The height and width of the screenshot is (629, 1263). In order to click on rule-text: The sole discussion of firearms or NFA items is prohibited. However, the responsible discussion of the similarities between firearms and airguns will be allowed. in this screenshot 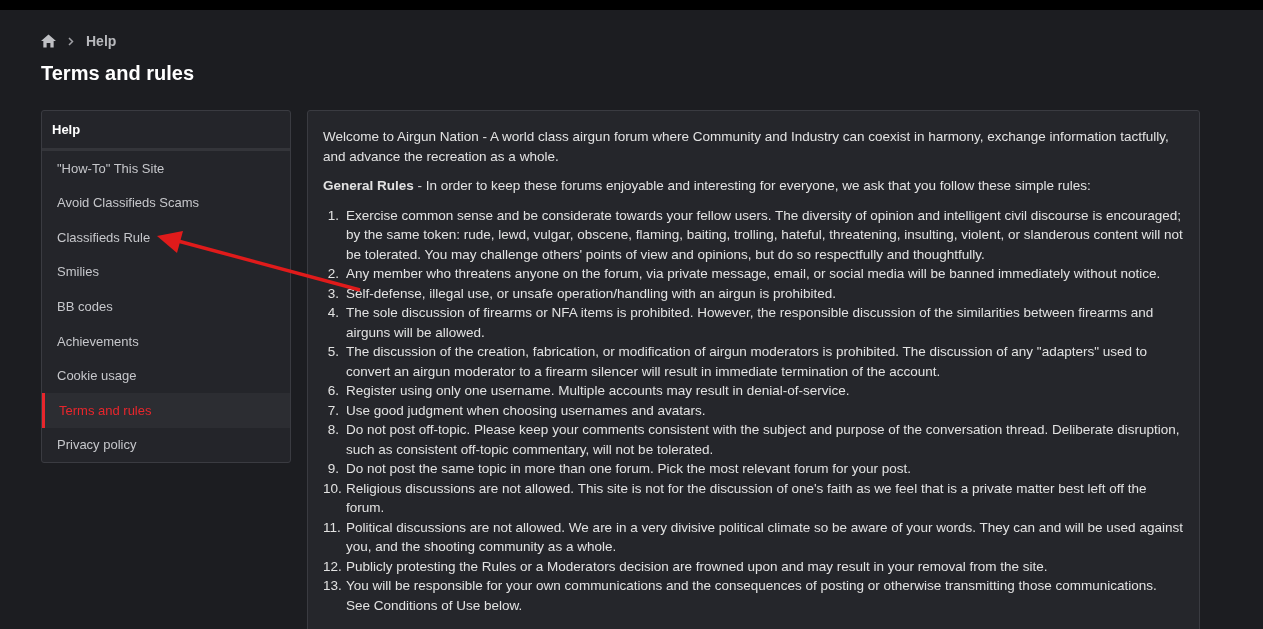, I will do `click(750, 323)`.